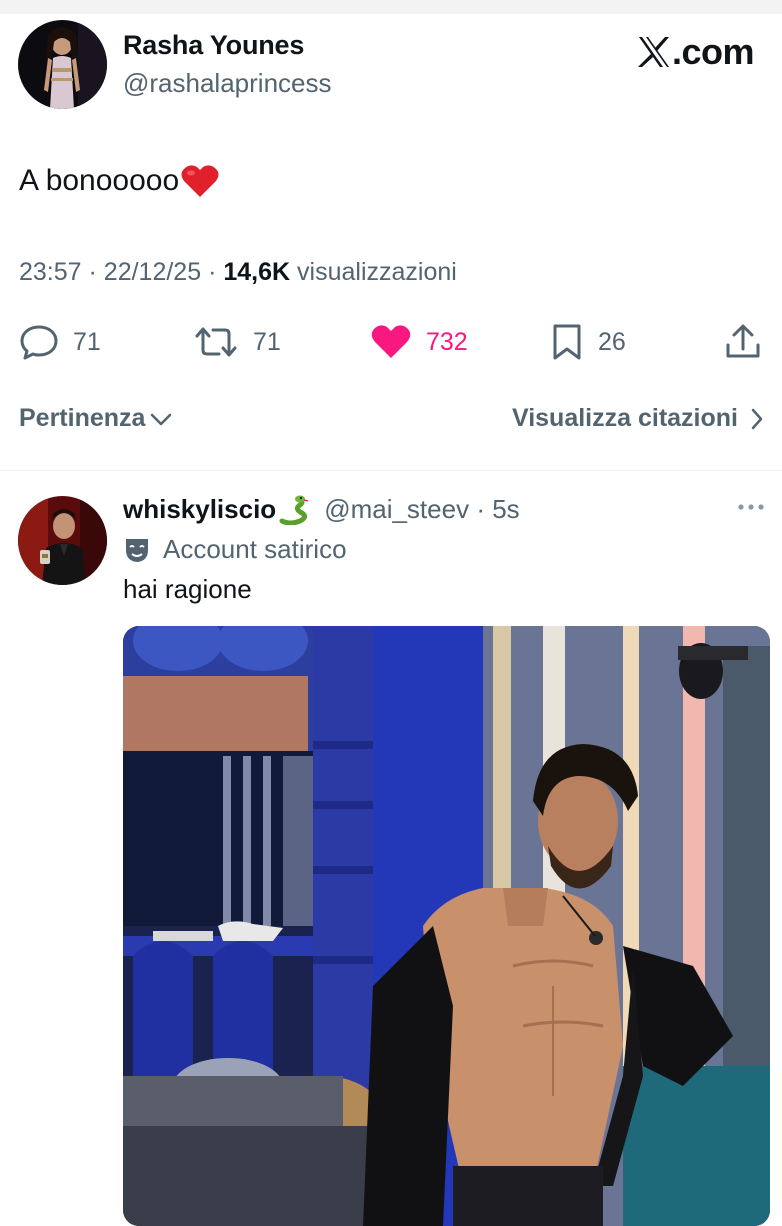 Image resolution: width=782 pixels, height=1226 pixels. Describe the element at coordinates (294, 510) in the screenshot. I see `snake-icon` at that location.